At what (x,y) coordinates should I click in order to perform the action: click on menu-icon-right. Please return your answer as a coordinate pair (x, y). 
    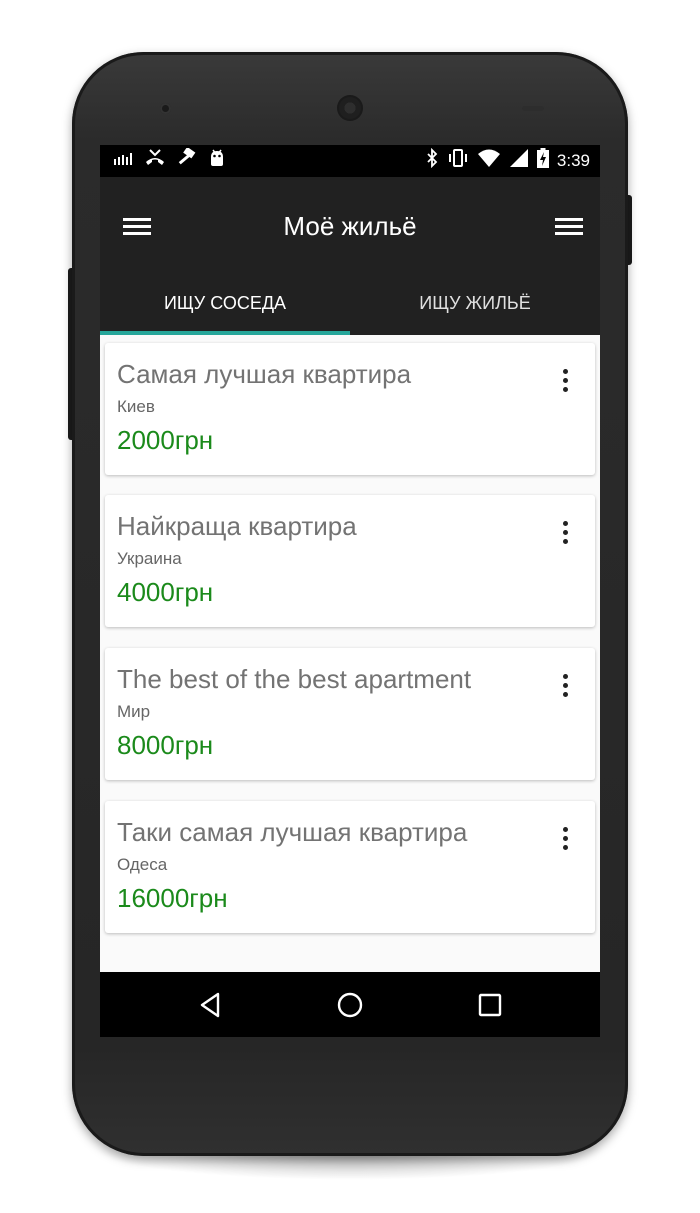
    Looking at the image, I should click on (569, 228).